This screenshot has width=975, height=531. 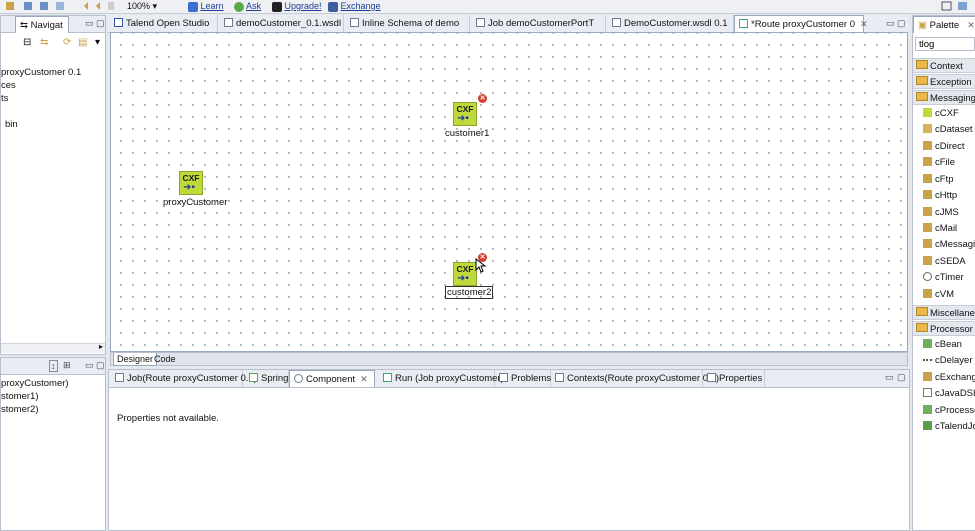 What do you see at coordinates (949, 130) in the screenshot?
I see `palette-item-cdataset: cDataset` at bounding box center [949, 130].